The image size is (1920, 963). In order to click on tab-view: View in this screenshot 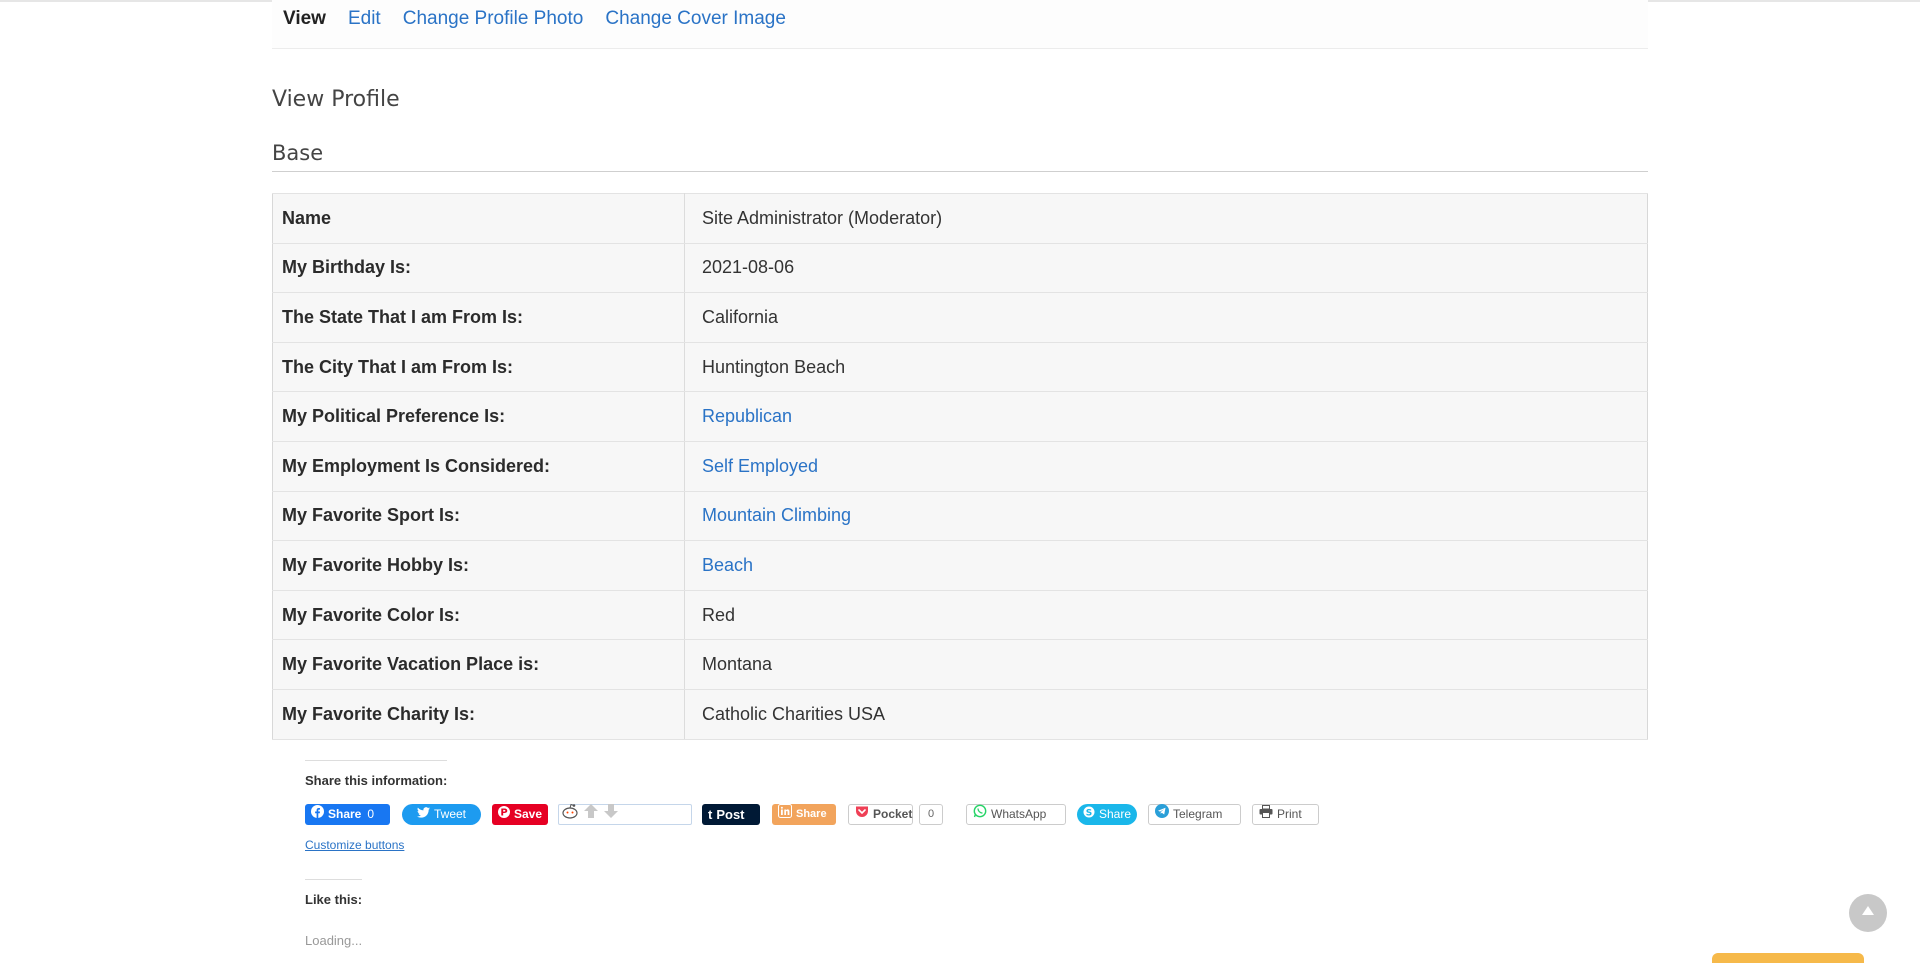, I will do `click(304, 19)`.